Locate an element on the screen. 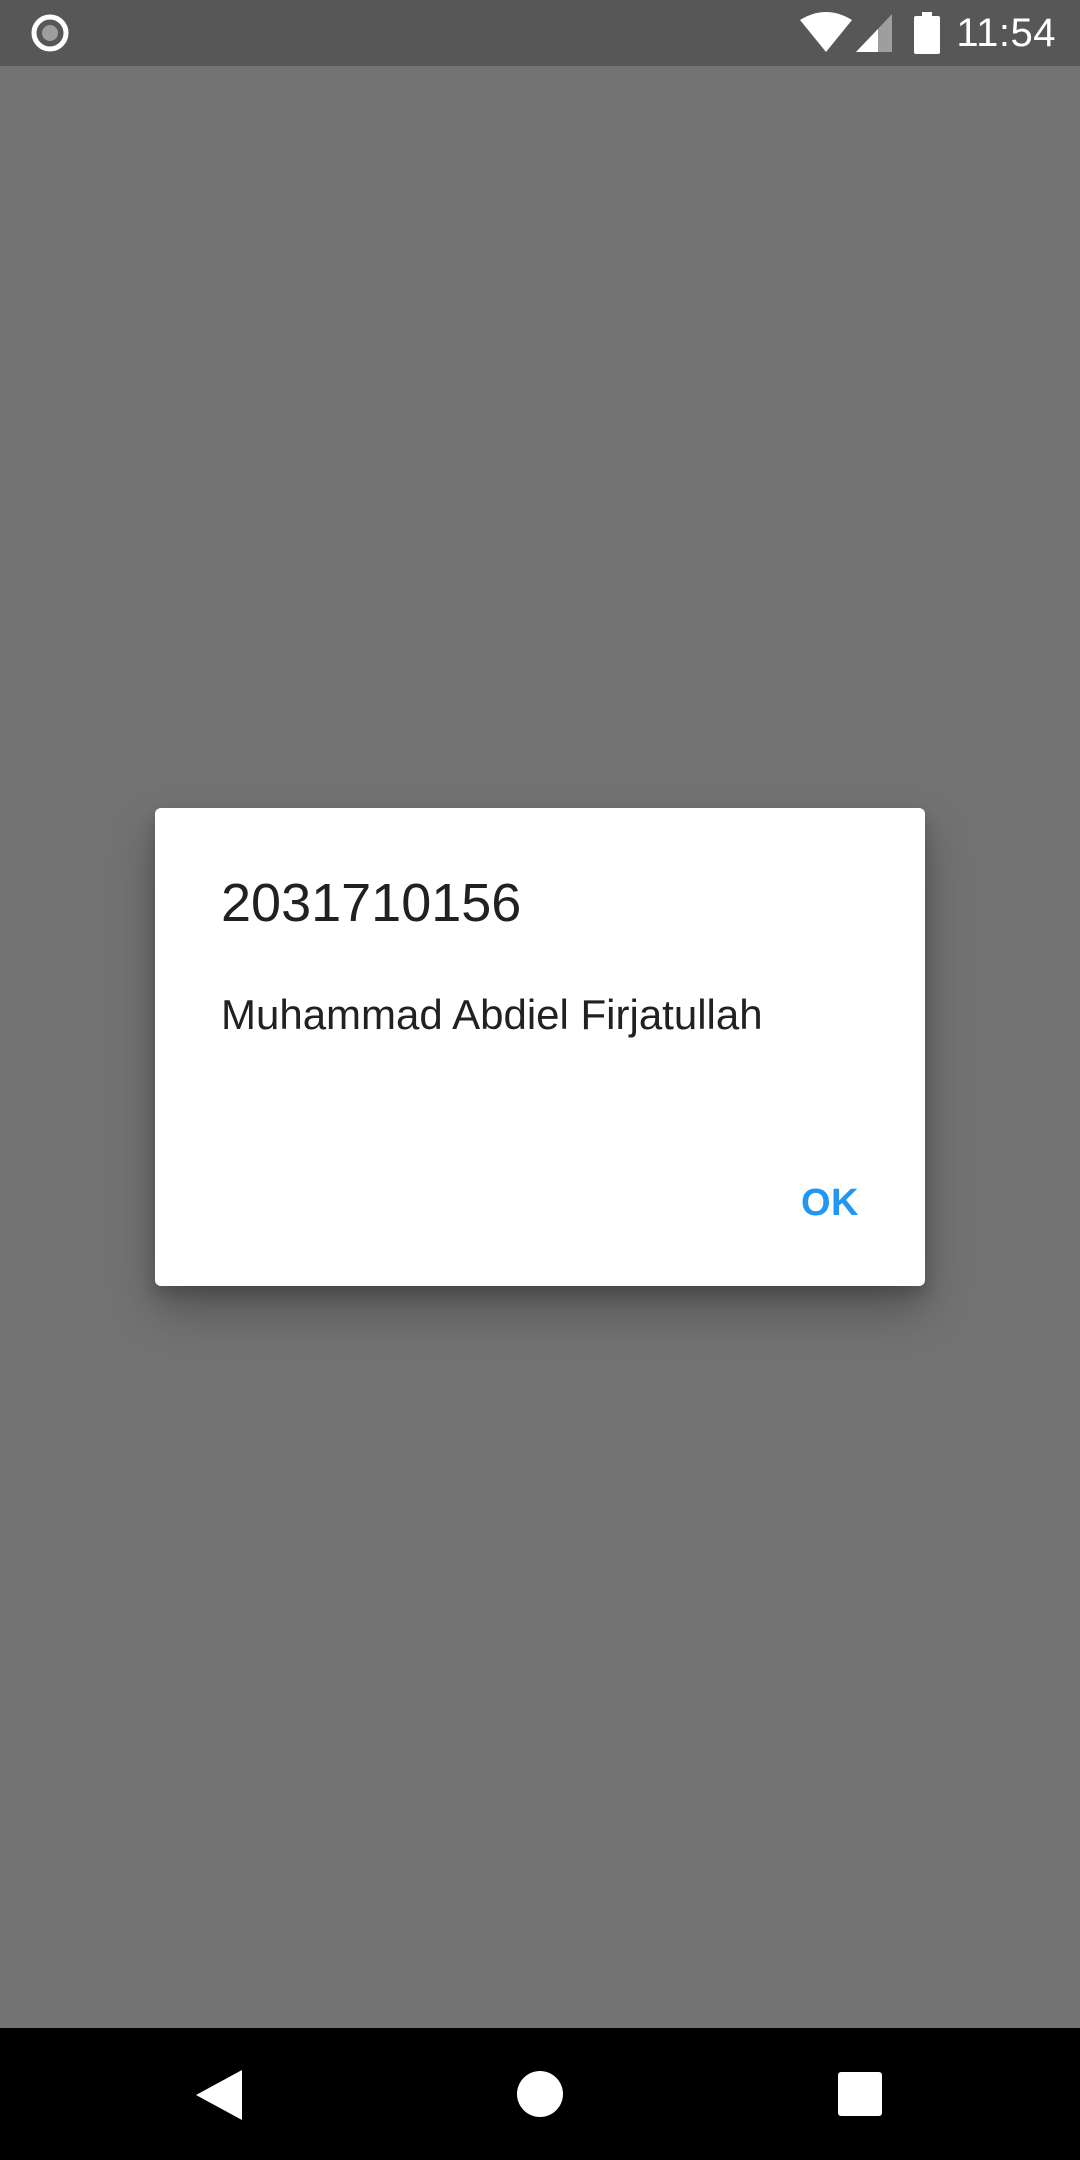 This screenshot has width=1080, height=2160. navigation-bar is located at coordinates (540, 2094).